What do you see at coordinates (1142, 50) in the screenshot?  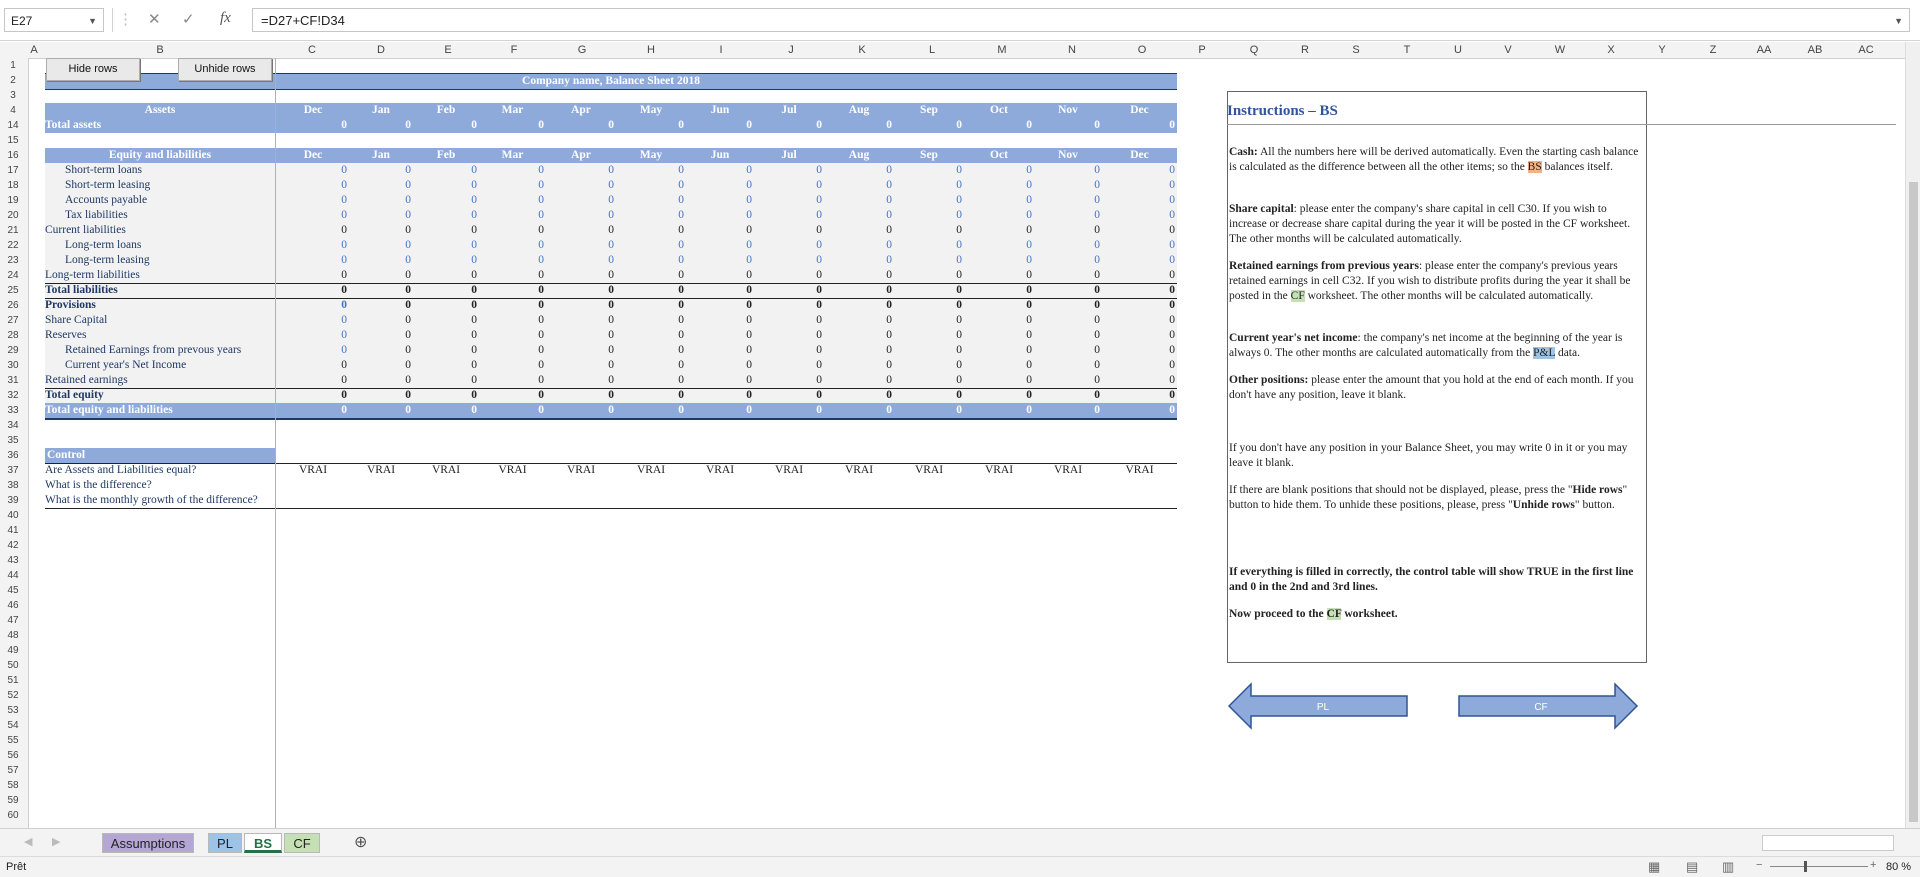 I see `column-header-o: O` at bounding box center [1142, 50].